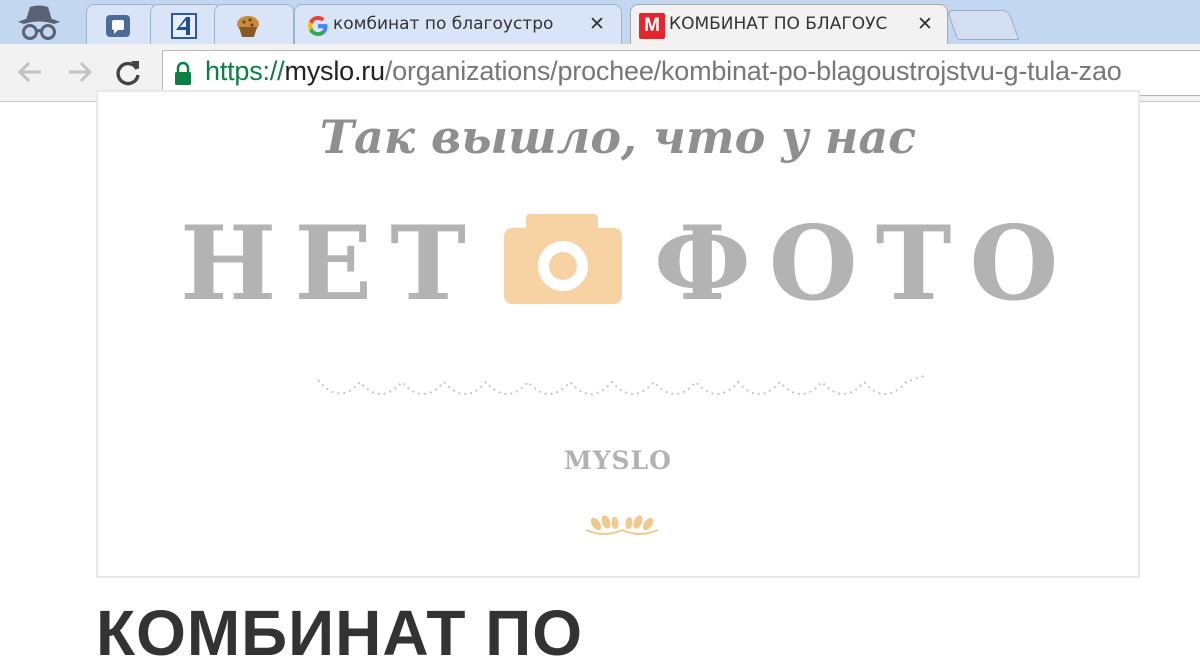  I want to click on tab-muffin, so click(254, 24).